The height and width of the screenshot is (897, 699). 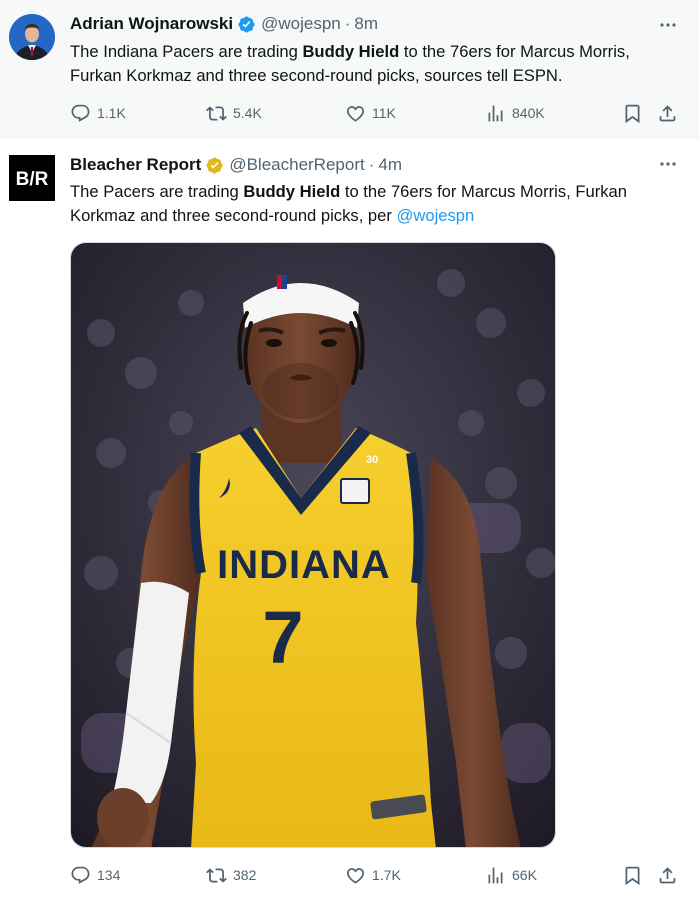 I want to click on author-handle: @BleacherReport, so click(x=296, y=165).